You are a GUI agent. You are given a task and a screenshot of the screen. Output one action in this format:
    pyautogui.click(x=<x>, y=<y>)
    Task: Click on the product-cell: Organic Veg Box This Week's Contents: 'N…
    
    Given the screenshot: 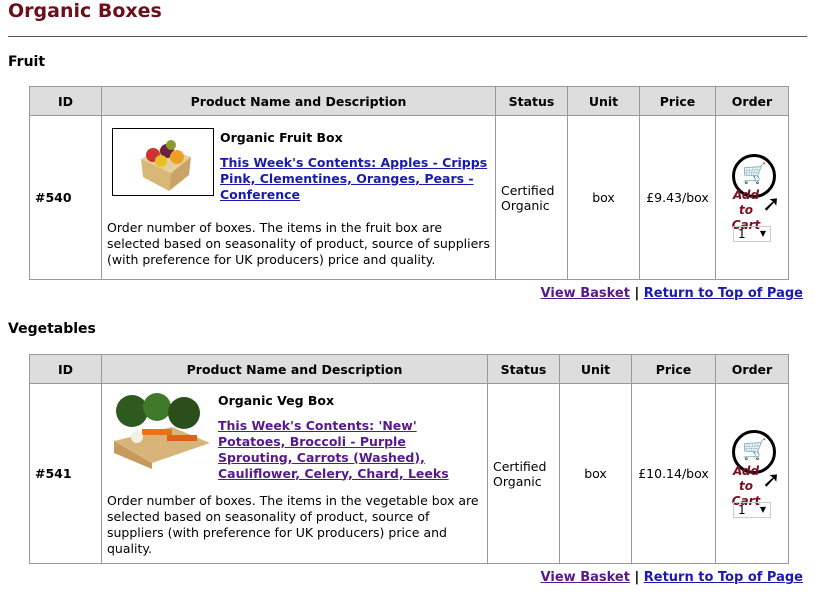 What is the action you would take?
    pyautogui.click(x=294, y=473)
    